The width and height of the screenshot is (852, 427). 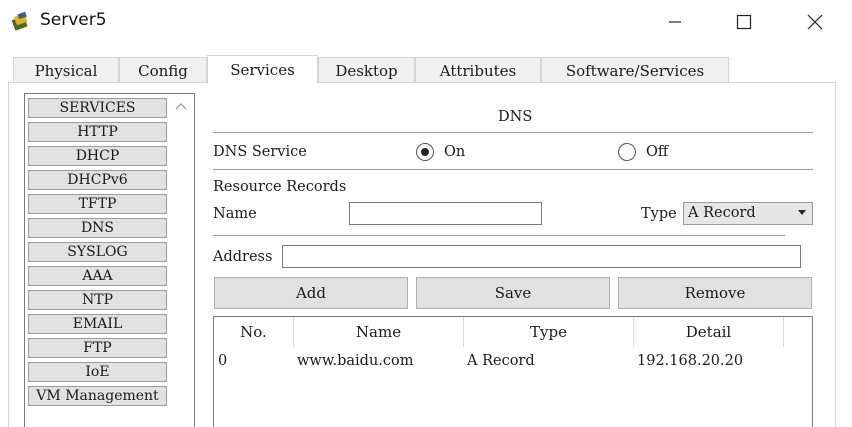 What do you see at coordinates (541, 256) in the screenshot?
I see `address-input` at bounding box center [541, 256].